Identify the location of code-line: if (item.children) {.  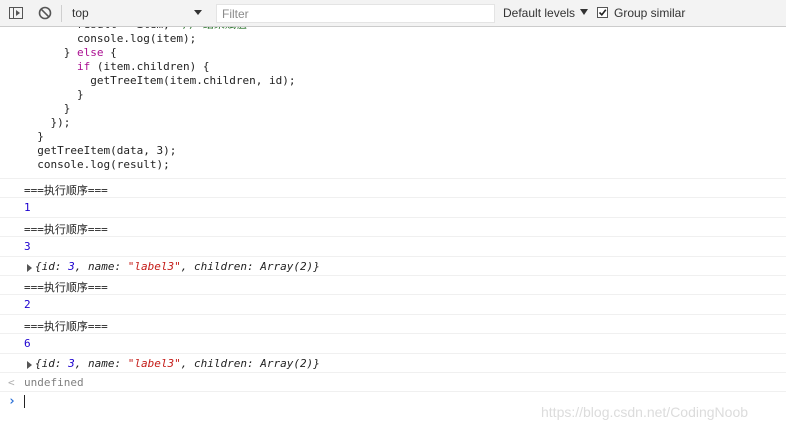
(116, 66).